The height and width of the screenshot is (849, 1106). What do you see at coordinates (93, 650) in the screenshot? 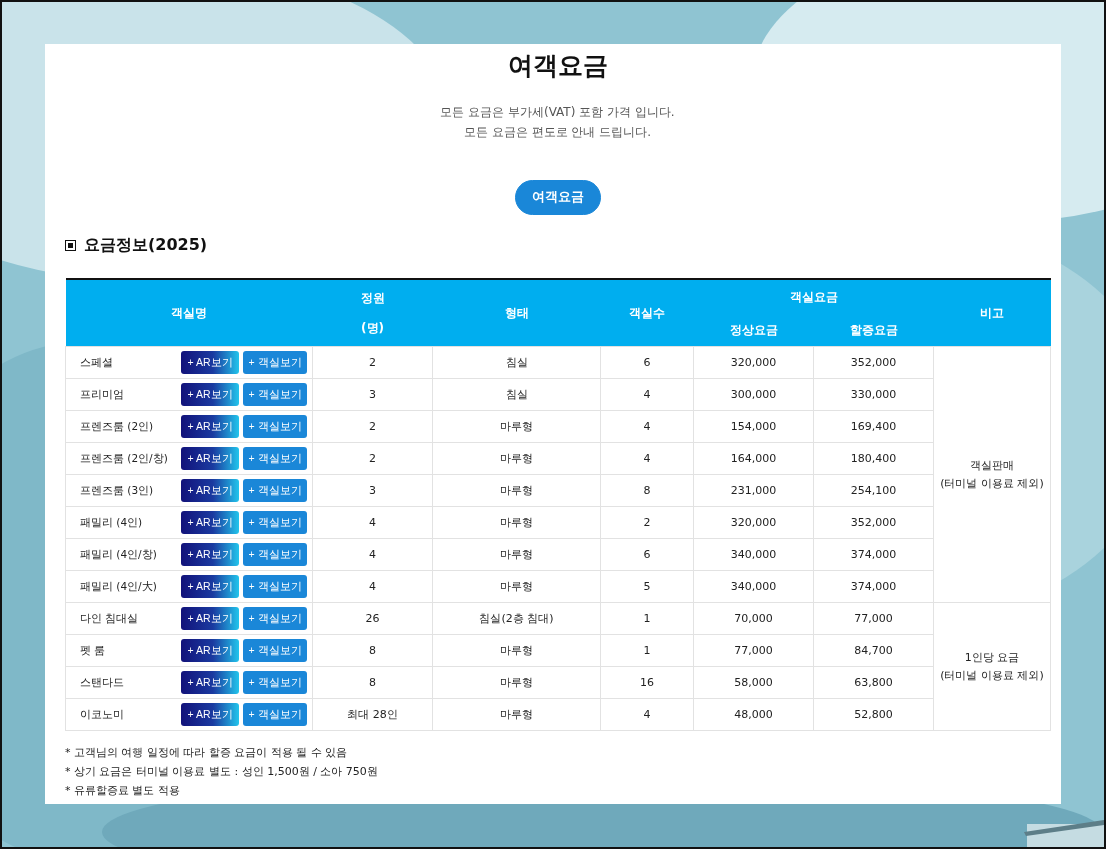
I see `room-name: 펫 룸` at bounding box center [93, 650].